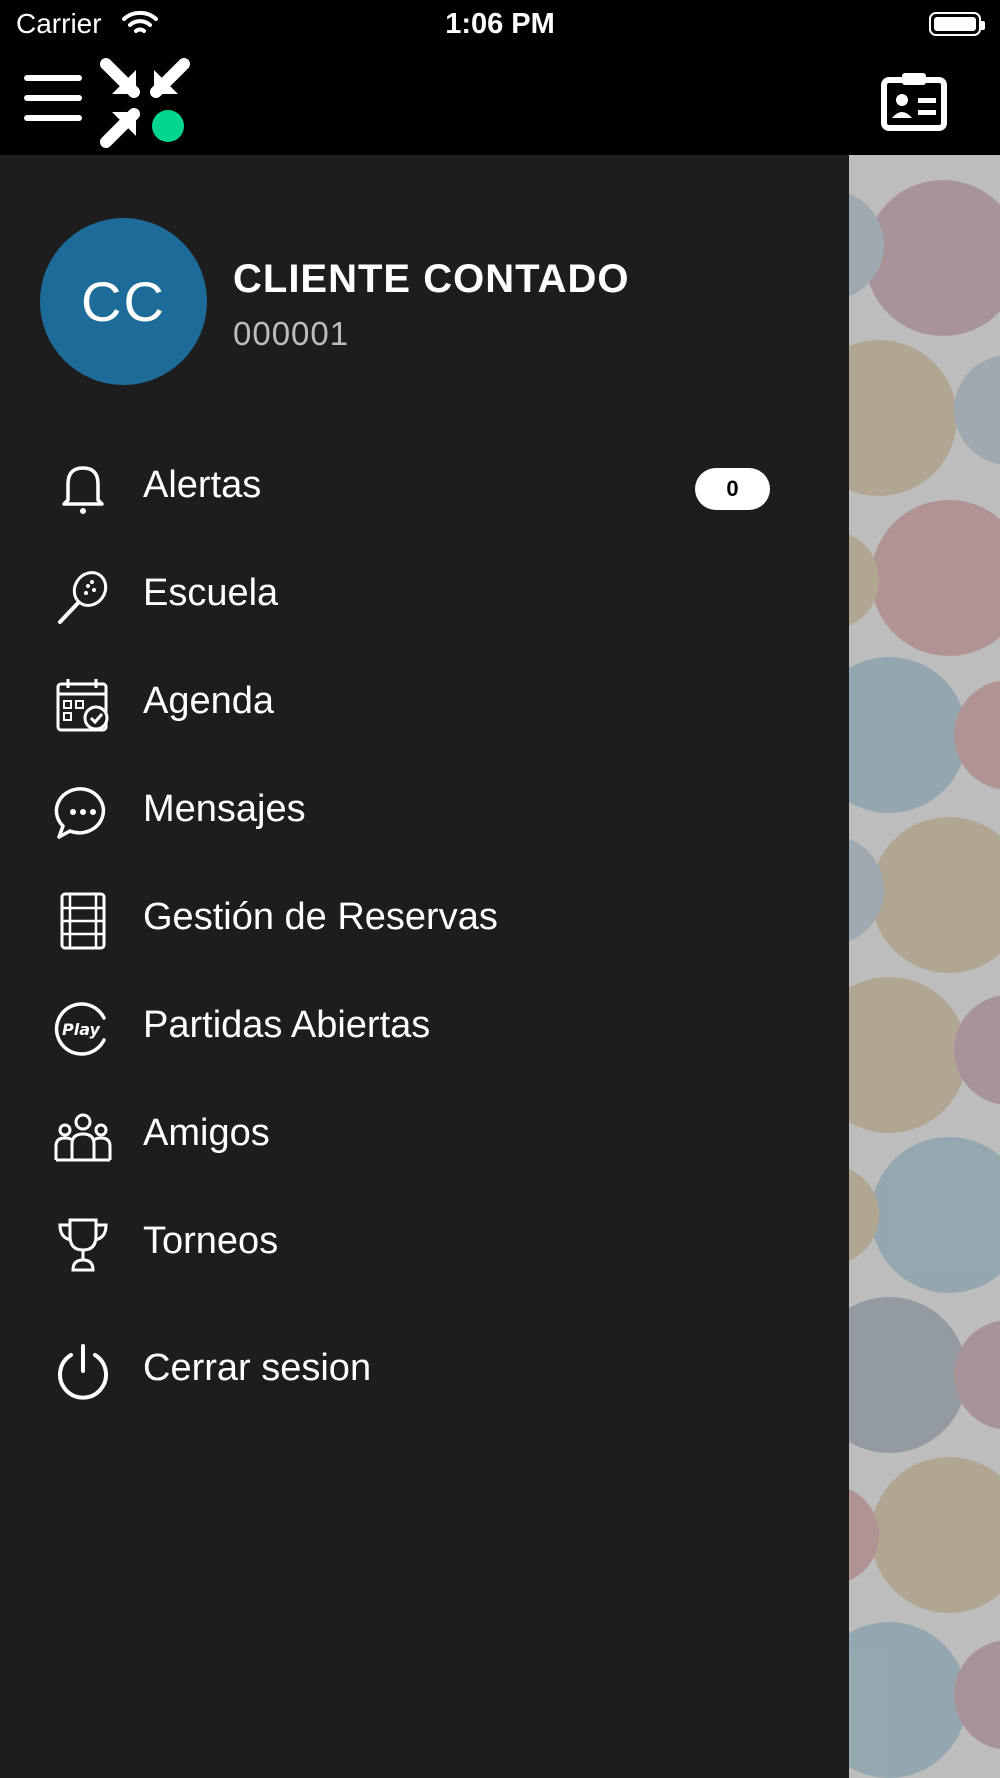  What do you see at coordinates (224, 809) in the screenshot?
I see `menu-item-label: Mensajes` at bounding box center [224, 809].